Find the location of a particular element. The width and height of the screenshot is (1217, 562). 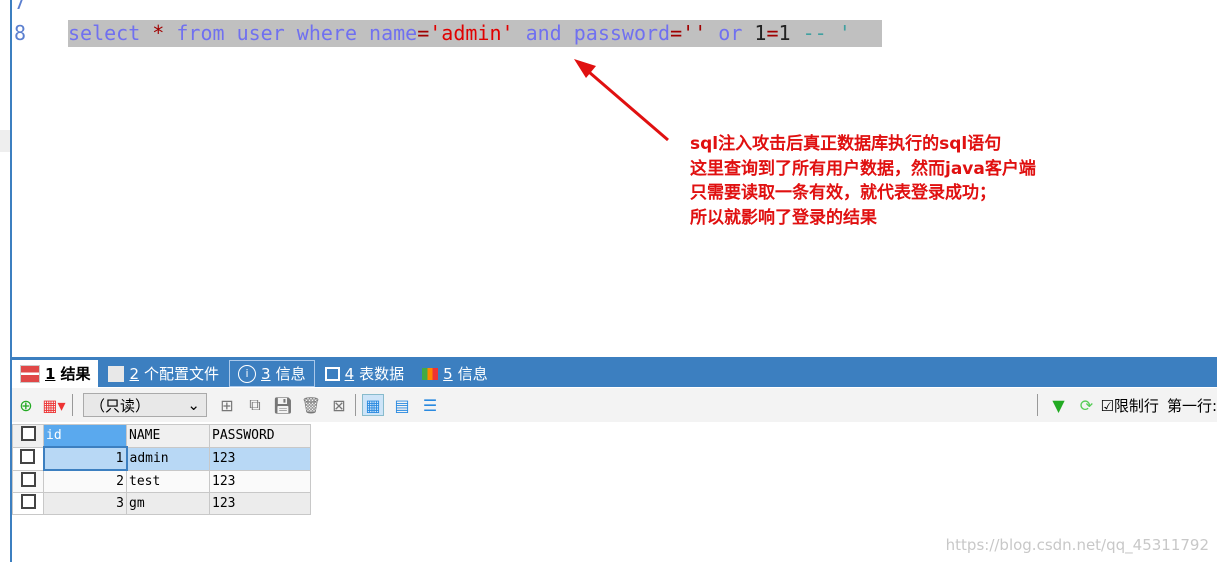

export-dropdown-icon: ▦▾ is located at coordinates (53, 405).